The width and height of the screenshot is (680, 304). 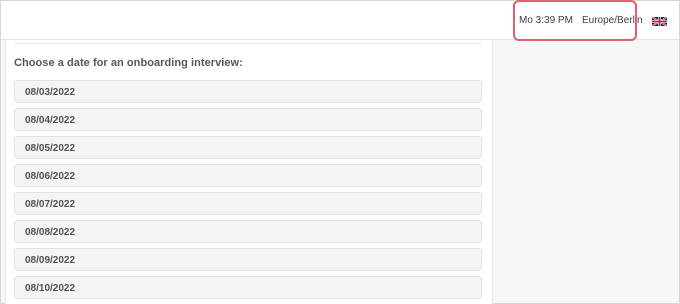 I want to click on date-option-label: 08/08/2022, so click(x=50, y=232).